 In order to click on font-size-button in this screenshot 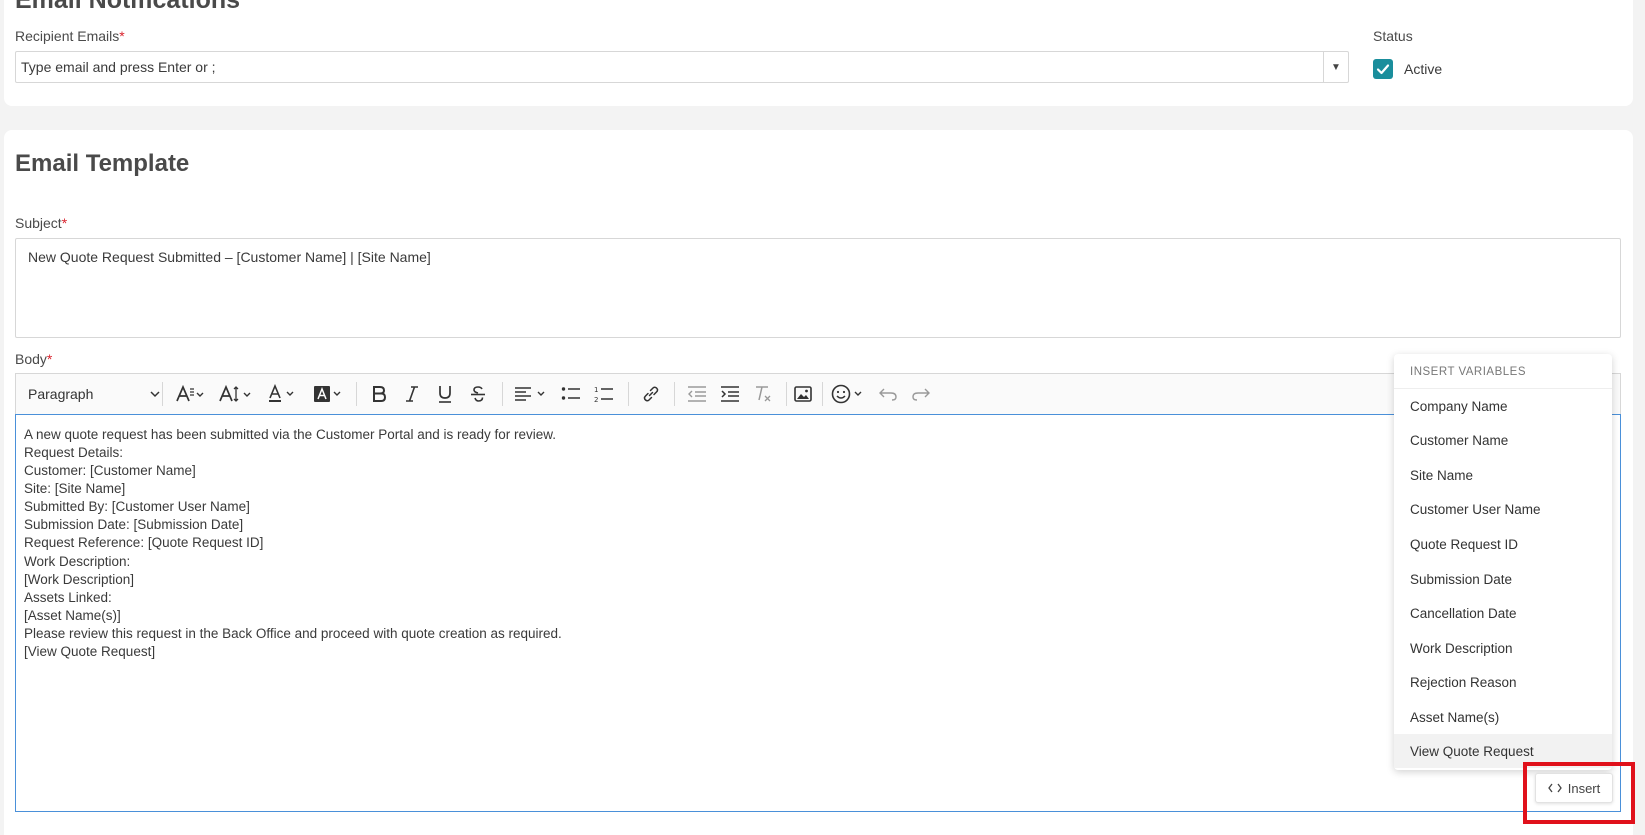, I will do `click(235, 394)`.